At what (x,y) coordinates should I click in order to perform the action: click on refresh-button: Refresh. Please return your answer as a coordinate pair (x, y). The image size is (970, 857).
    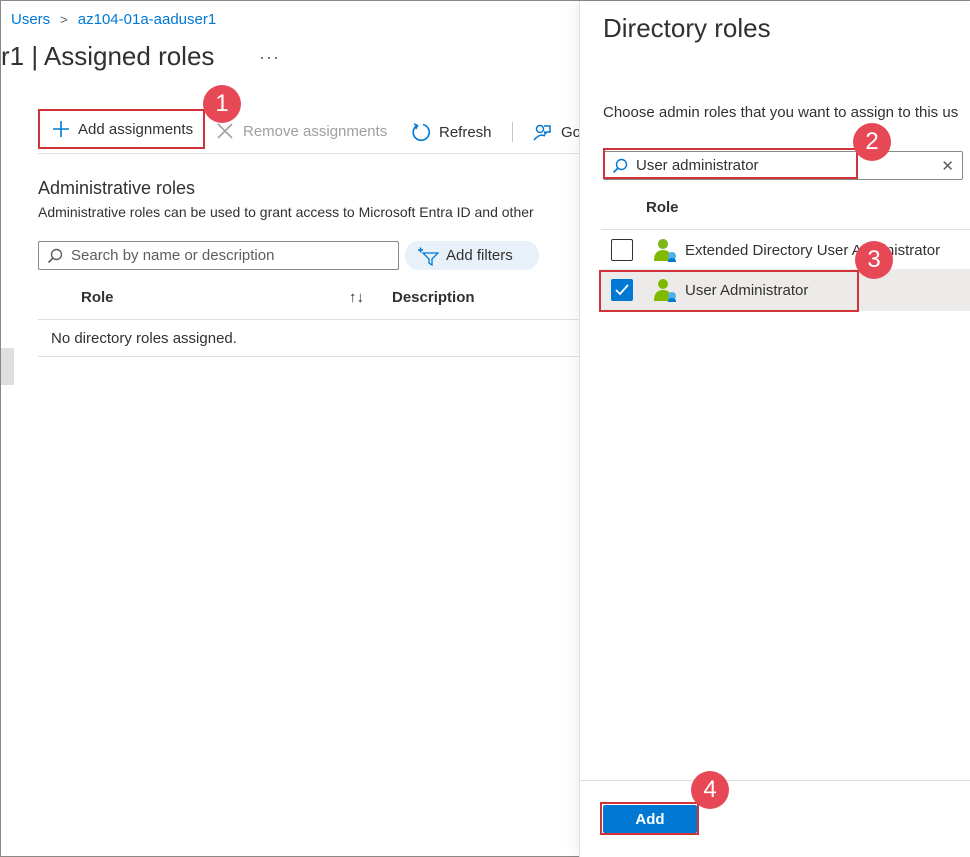
    Looking at the image, I should click on (451, 132).